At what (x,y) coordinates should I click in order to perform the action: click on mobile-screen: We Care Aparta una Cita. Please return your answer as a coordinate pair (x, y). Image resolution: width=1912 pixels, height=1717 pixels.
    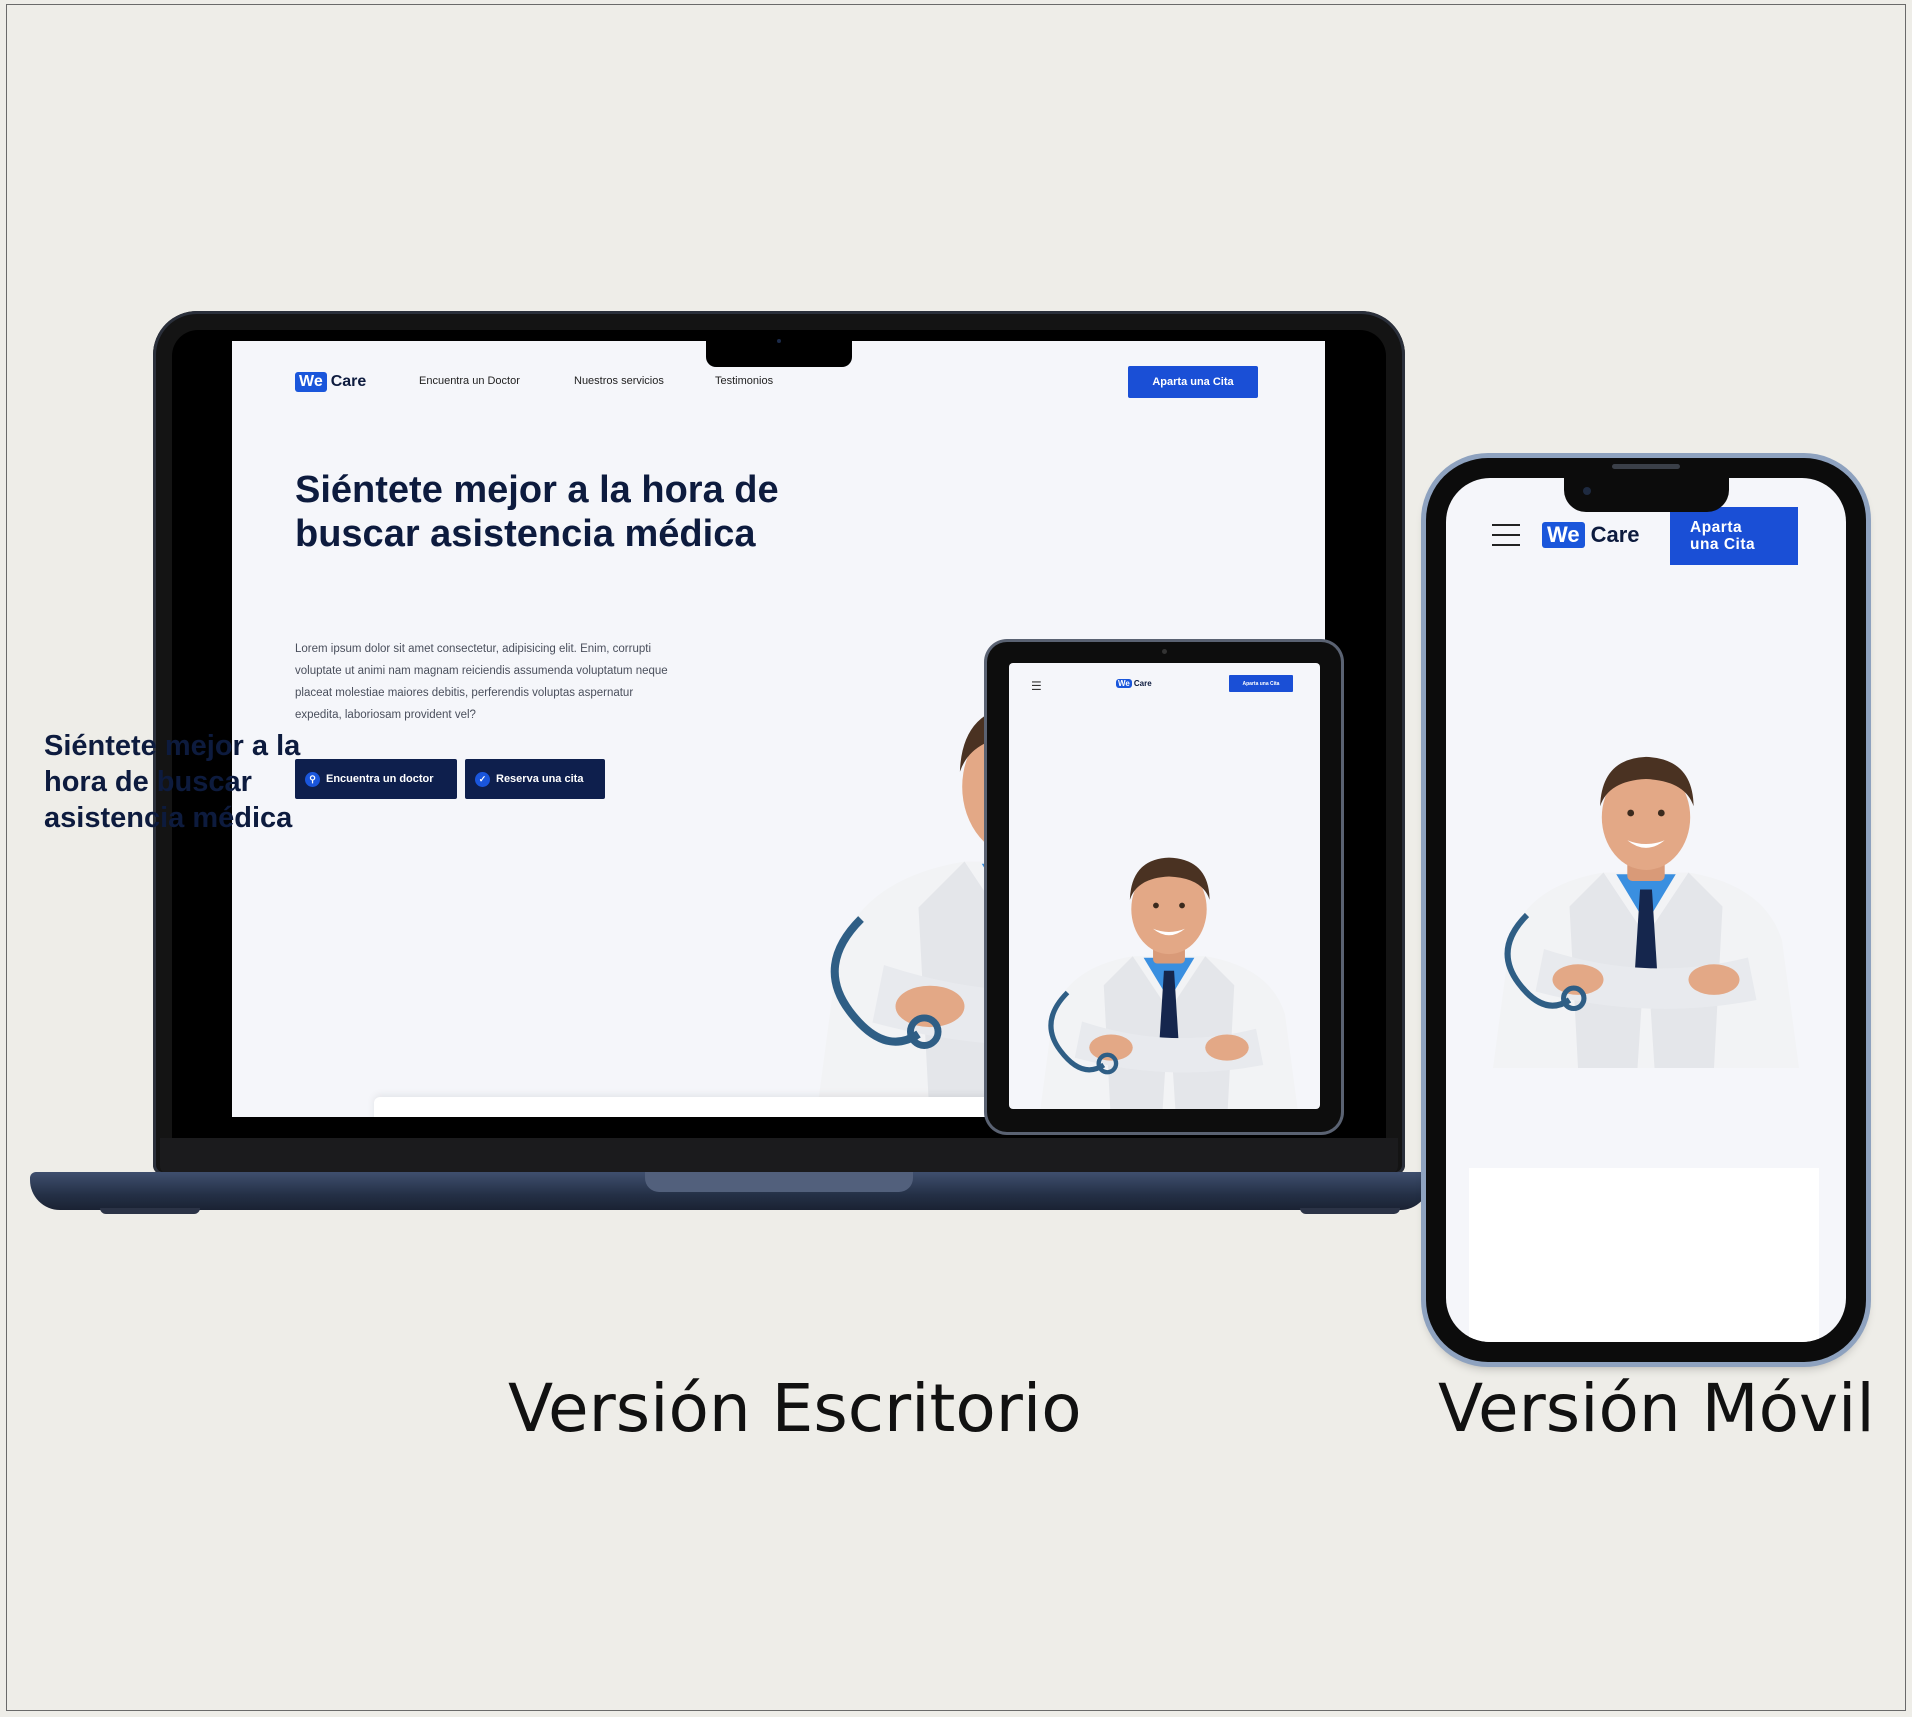
    Looking at the image, I should click on (1646, 910).